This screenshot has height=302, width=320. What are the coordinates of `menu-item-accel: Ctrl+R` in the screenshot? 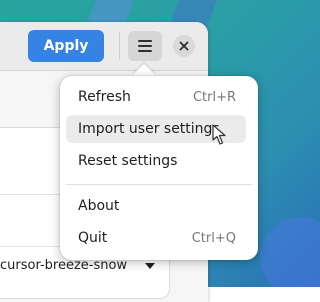 It's located at (214, 97).